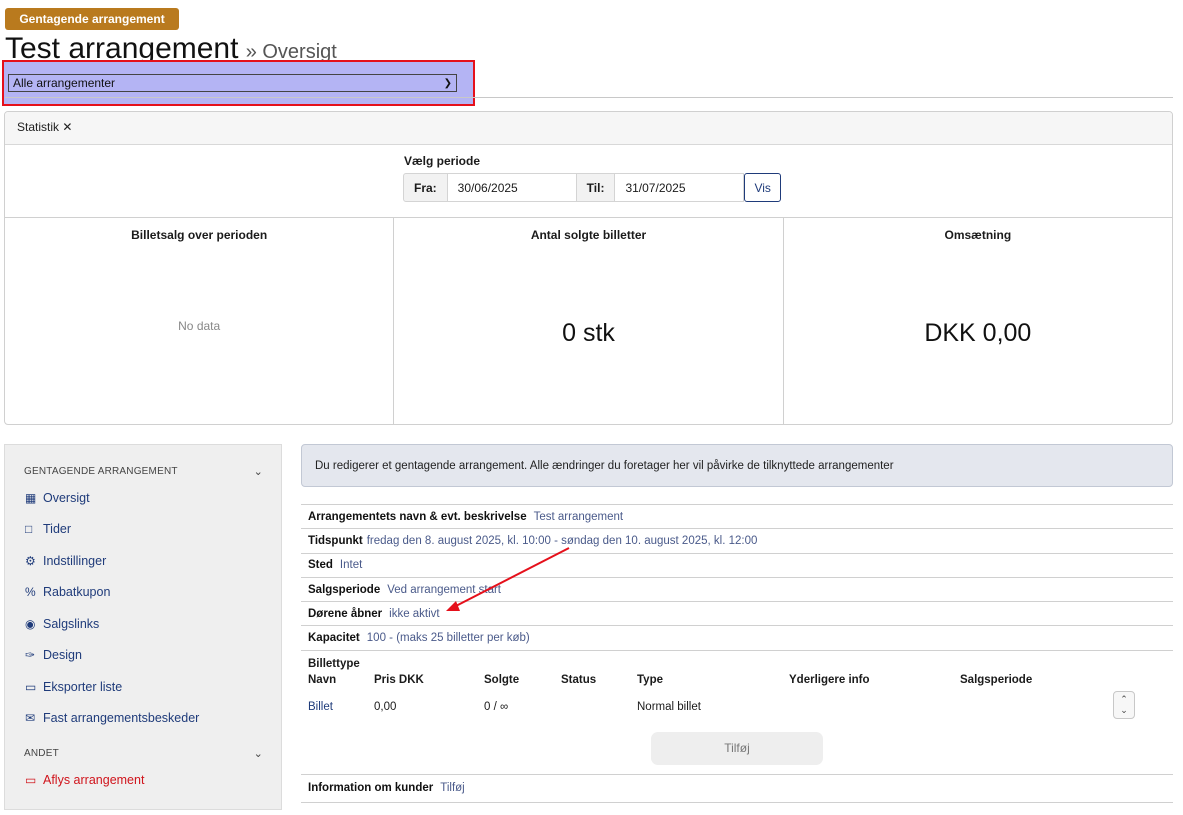 The height and width of the screenshot is (815, 1183). I want to click on sales-over-period: Billetsalg over perioden No data, so click(200, 321).